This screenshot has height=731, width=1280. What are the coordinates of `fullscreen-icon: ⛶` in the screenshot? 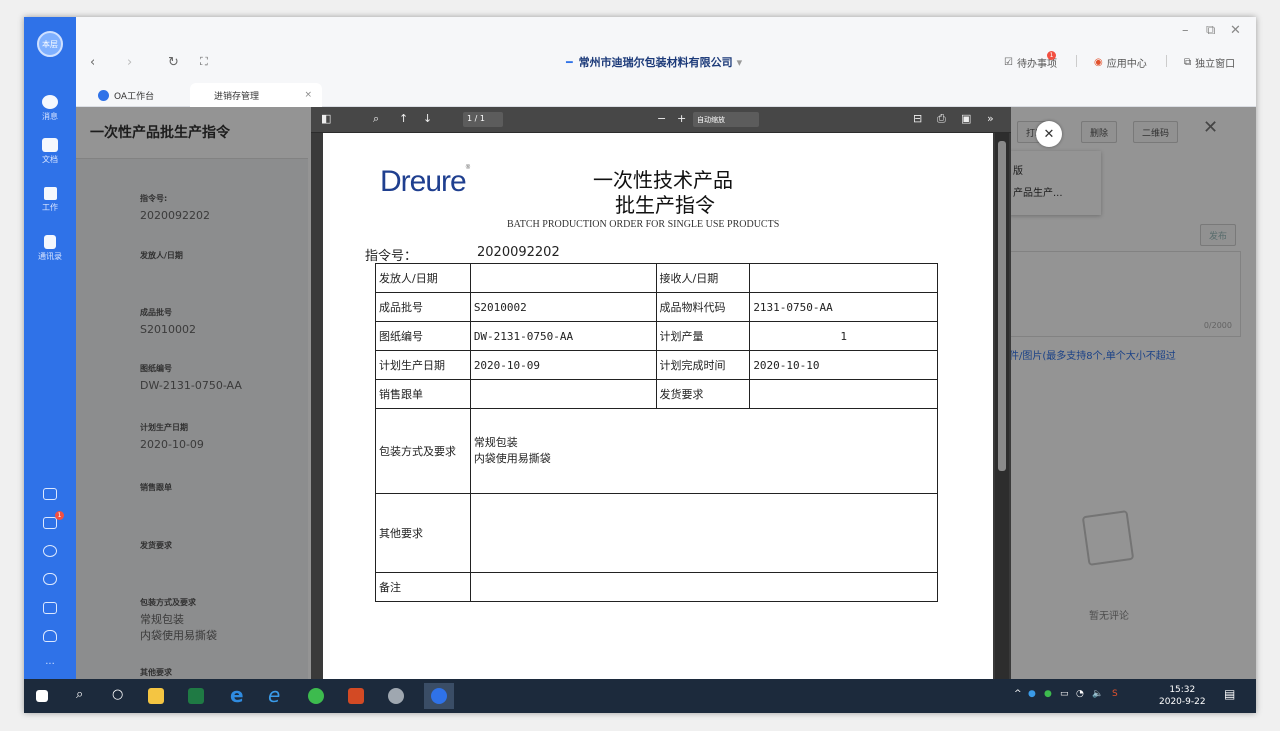 It's located at (204, 62).